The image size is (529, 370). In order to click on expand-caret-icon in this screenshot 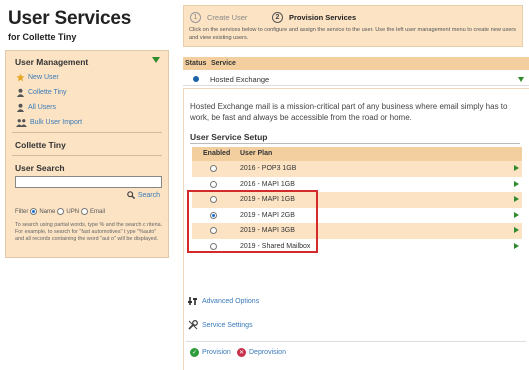, I will do `click(521, 79)`.